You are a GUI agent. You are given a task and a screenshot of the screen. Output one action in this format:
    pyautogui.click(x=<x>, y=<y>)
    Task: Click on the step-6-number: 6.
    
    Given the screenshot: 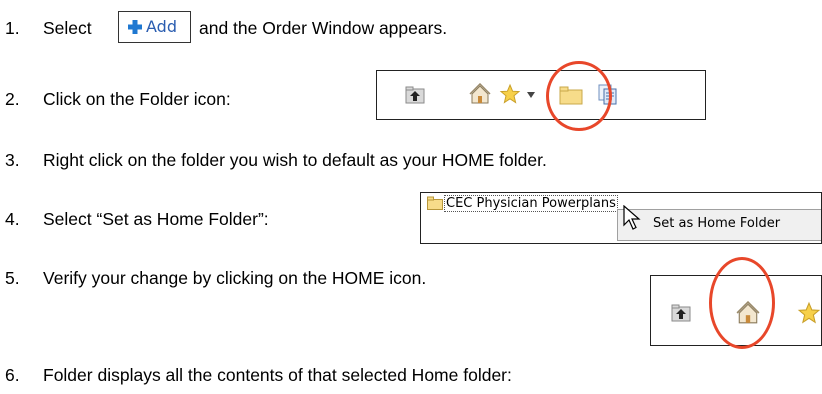 What is the action you would take?
    pyautogui.click(x=12, y=375)
    